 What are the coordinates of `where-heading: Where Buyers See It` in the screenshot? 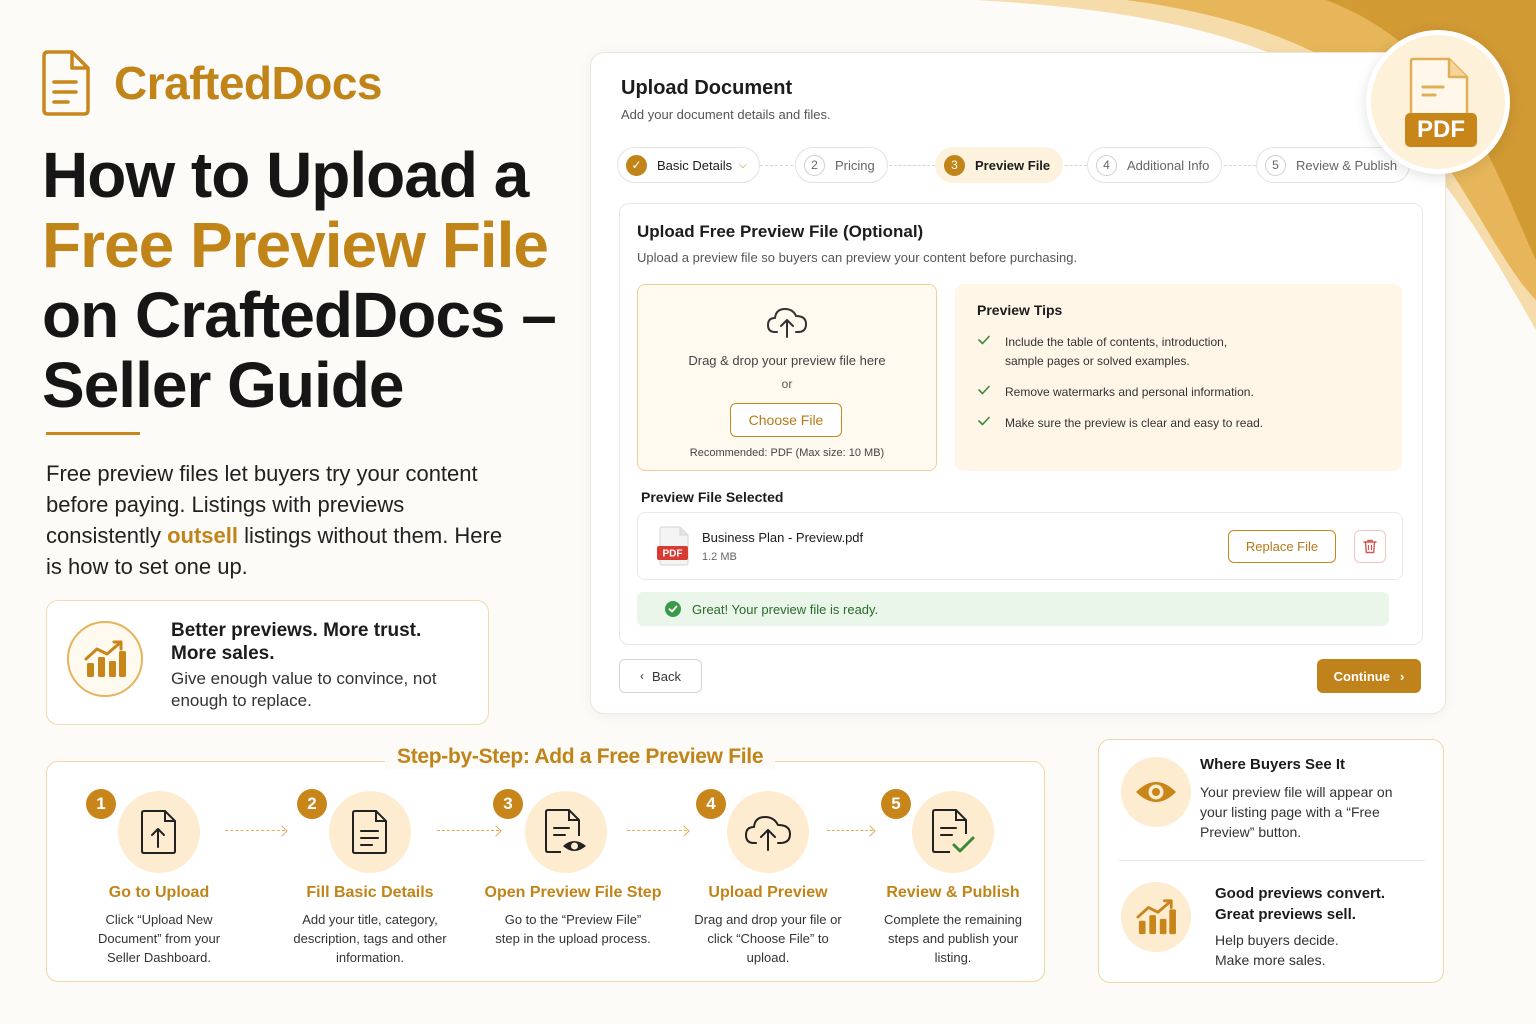 It's located at (1273, 764).